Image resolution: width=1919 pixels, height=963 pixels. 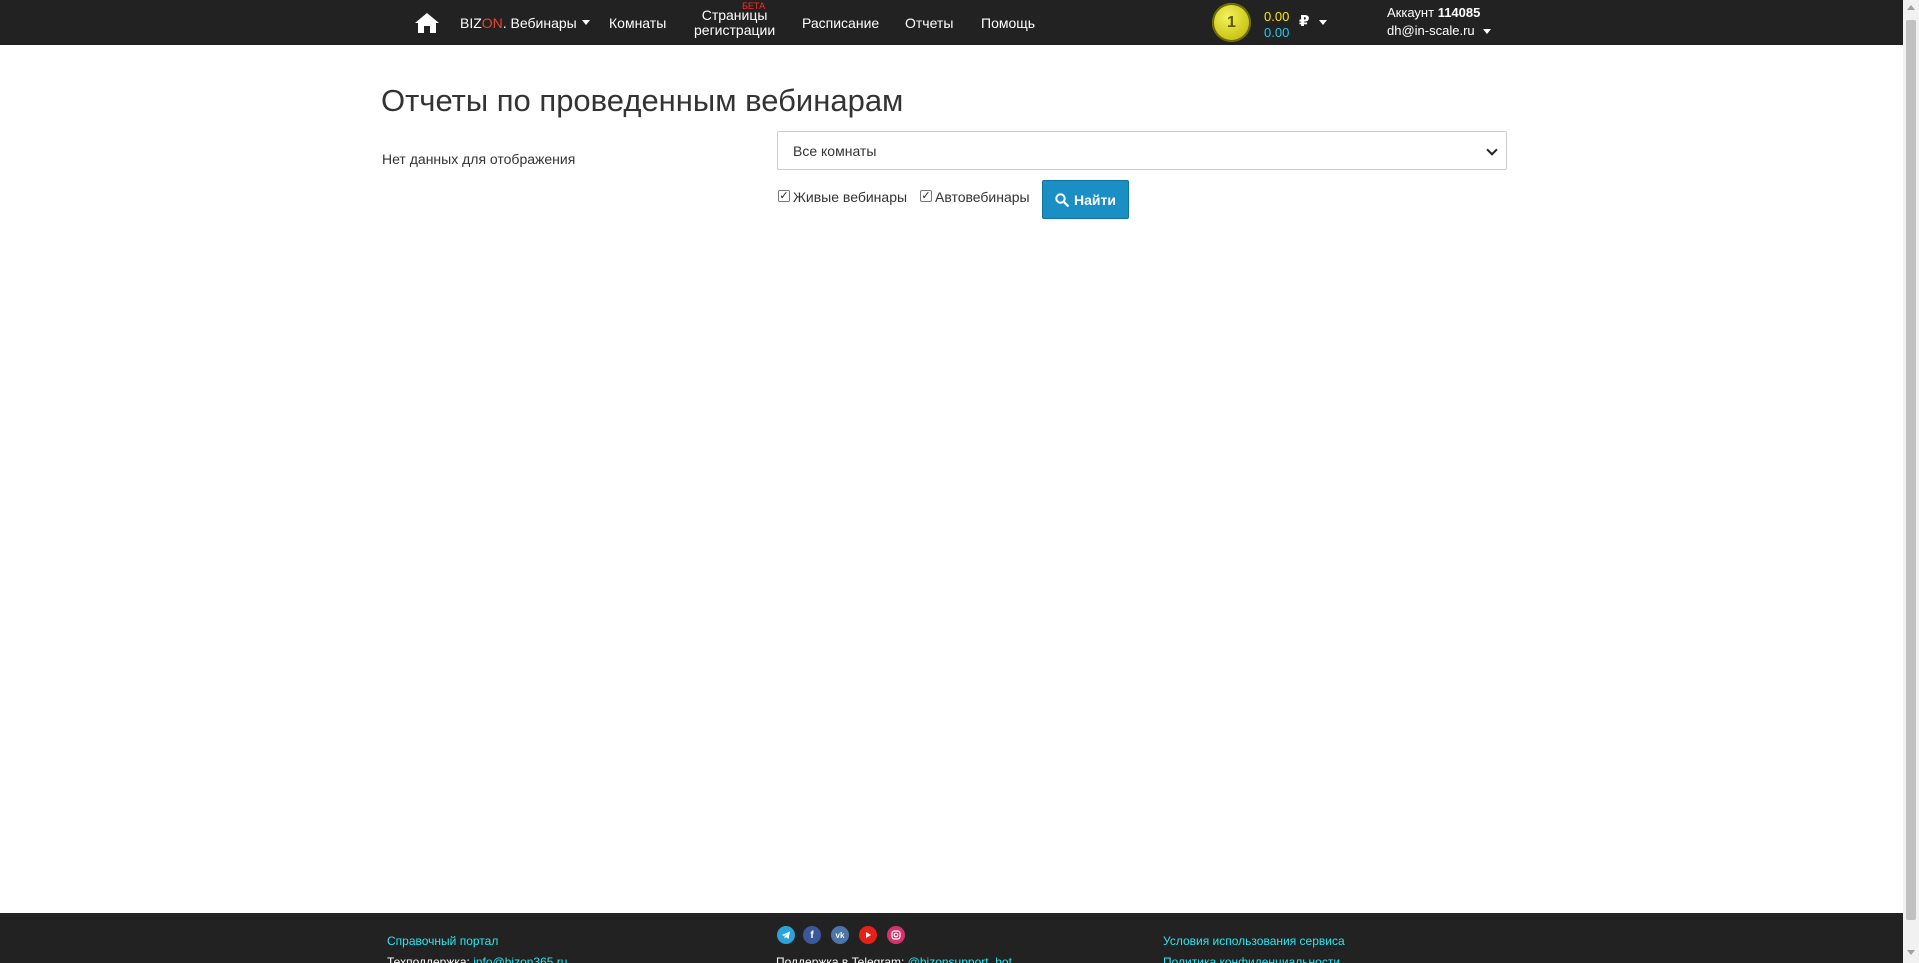 I want to click on telegram-support-label: Поддержка в Telegram: @bizonsupport_bot, so click(x=894, y=959).